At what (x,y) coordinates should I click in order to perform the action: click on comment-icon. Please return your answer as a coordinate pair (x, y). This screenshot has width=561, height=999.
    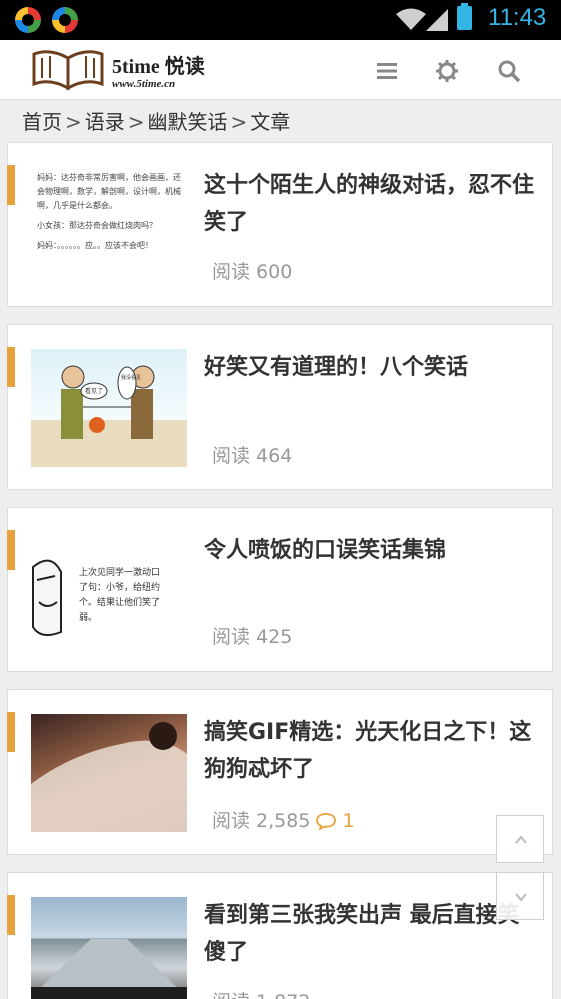
    Looking at the image, I should click on (326, 822).